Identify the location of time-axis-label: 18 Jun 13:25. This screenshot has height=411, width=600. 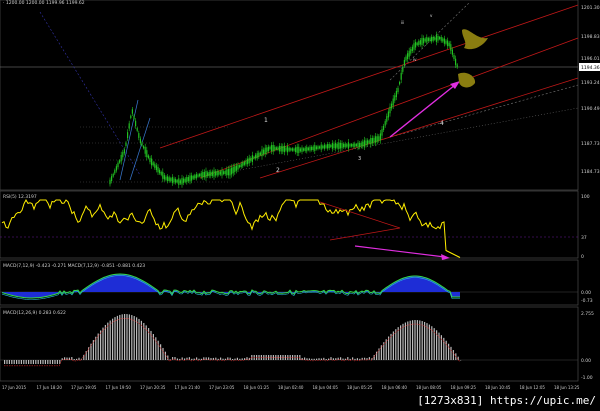
(567, 387).